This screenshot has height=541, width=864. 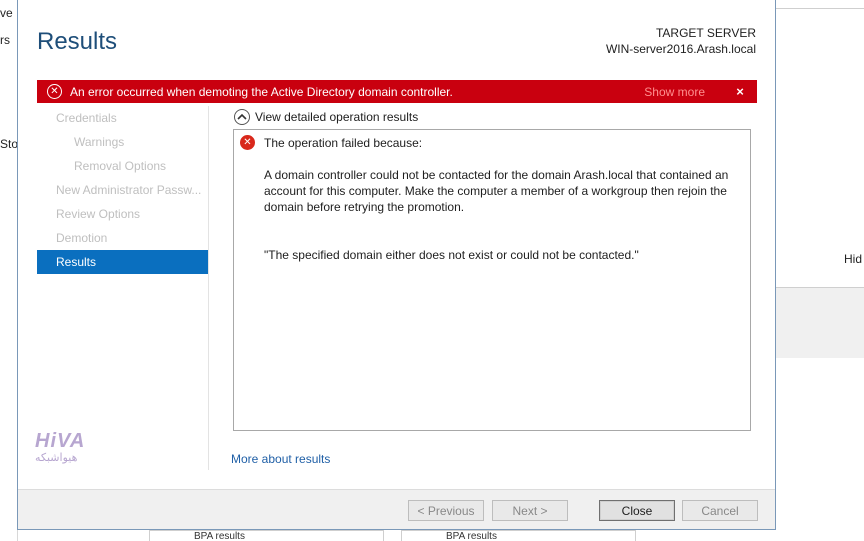 I want to click on results-heading-text: The operation failed because:, so click(x=343, y=142).